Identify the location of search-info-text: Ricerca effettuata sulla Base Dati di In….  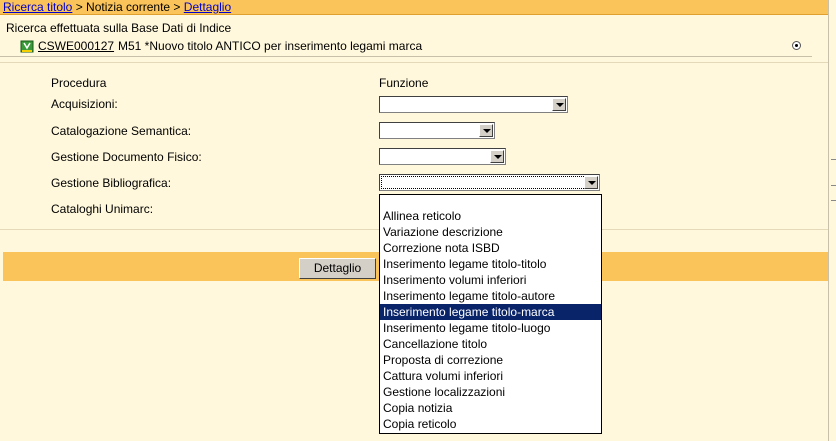
(119, 28).